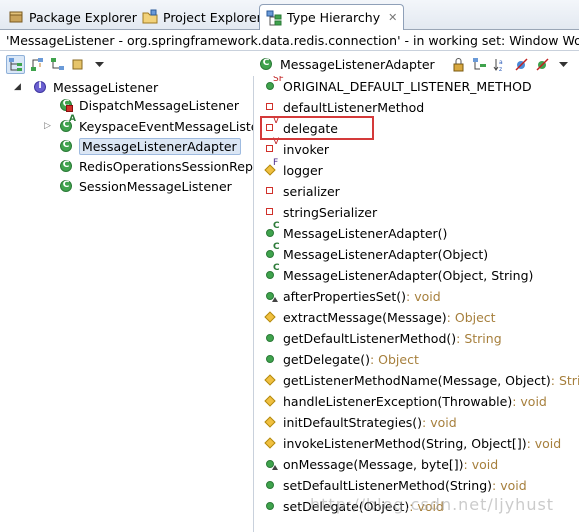  Describe the element at coordinates (19, 87) in the screenshot. I see `collapse-icon: ◢` at that location.